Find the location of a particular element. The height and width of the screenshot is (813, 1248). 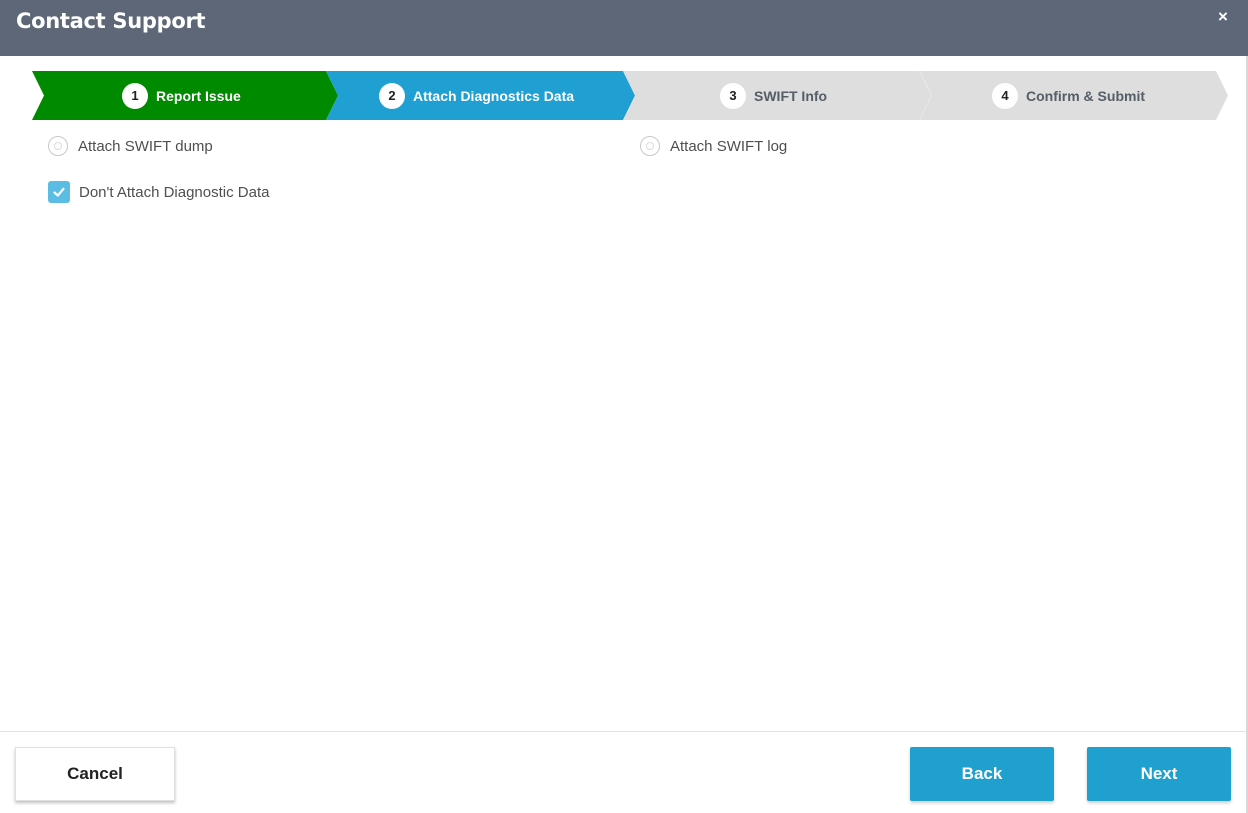

dialog-title: Contact Support is located at coordinates (111, 21).